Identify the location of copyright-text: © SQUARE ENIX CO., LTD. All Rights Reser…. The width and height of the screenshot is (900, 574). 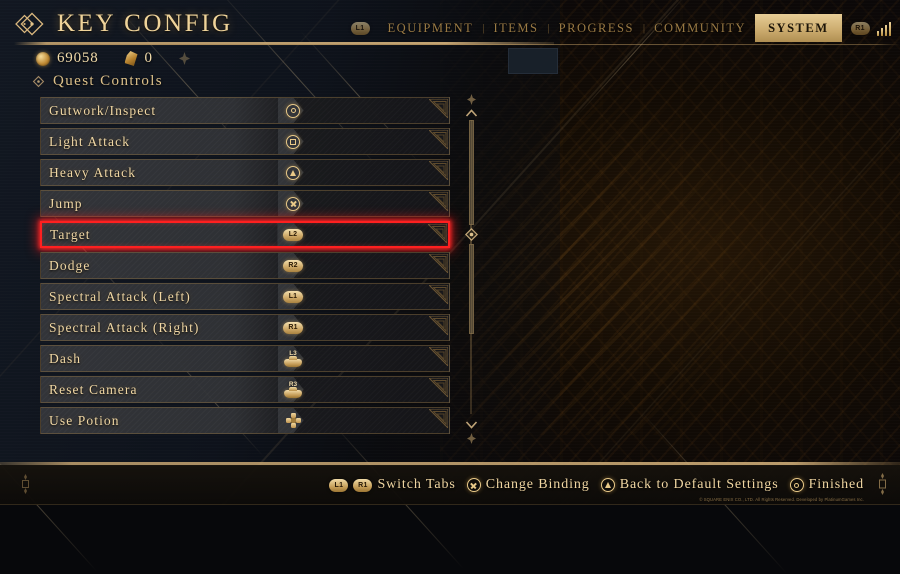
(781, 499).